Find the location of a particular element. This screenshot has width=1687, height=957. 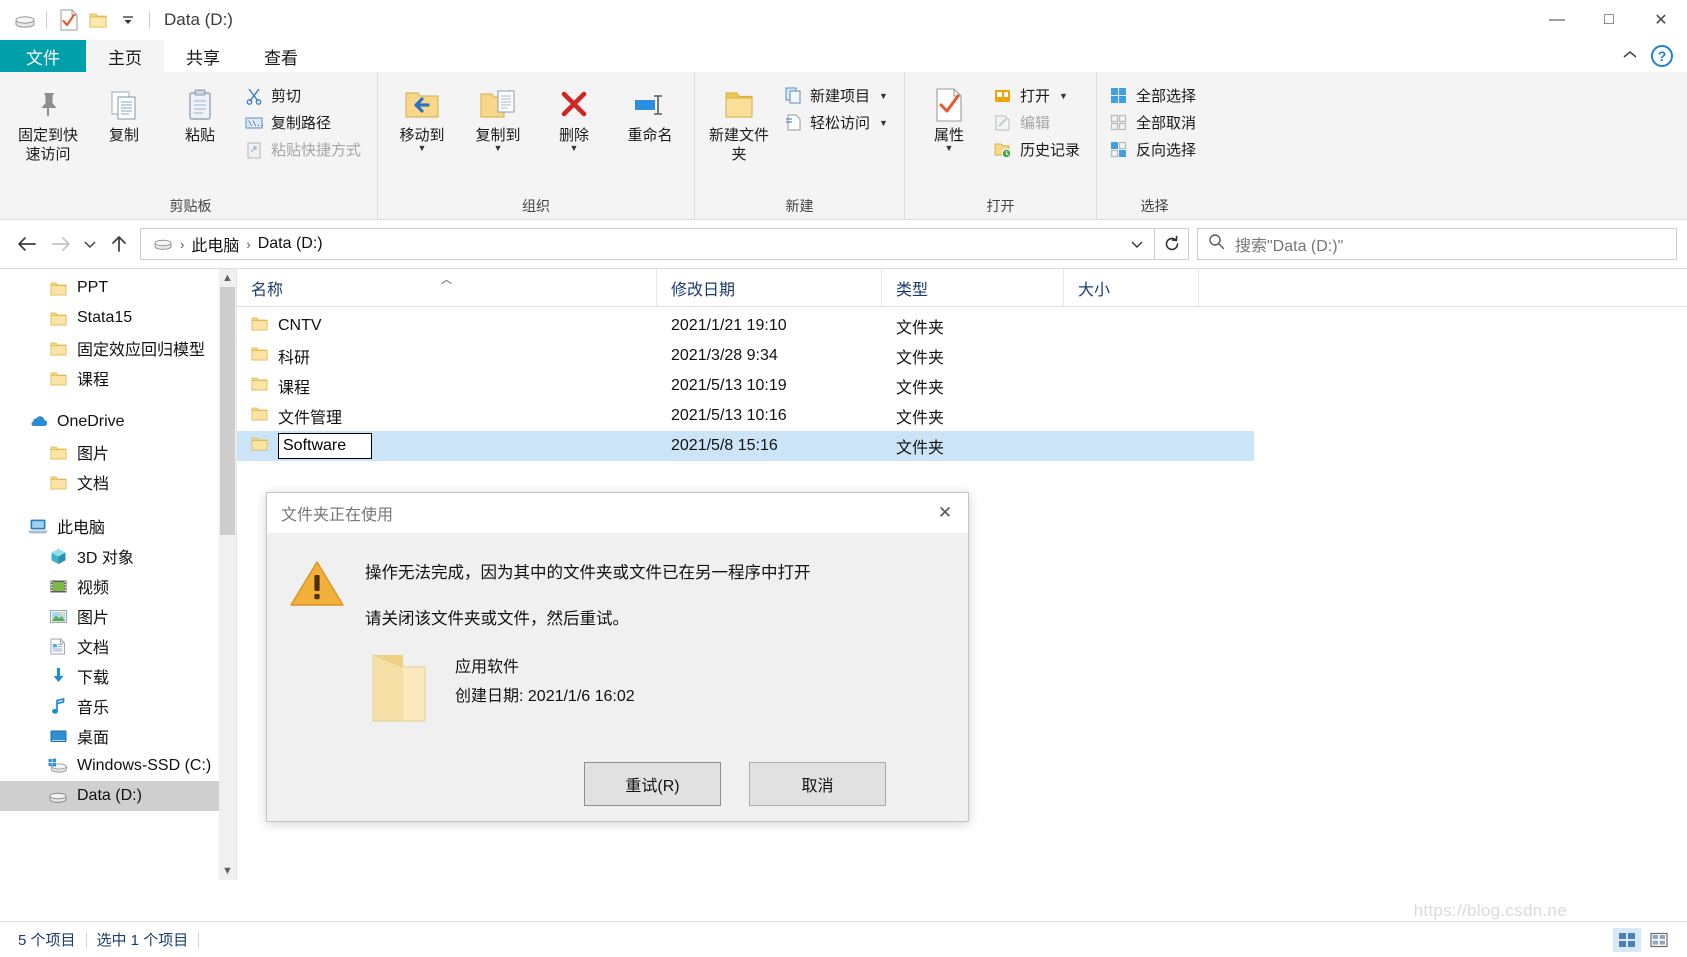

properties-button: 属性 ▼ is located at coordinates (949, 118).